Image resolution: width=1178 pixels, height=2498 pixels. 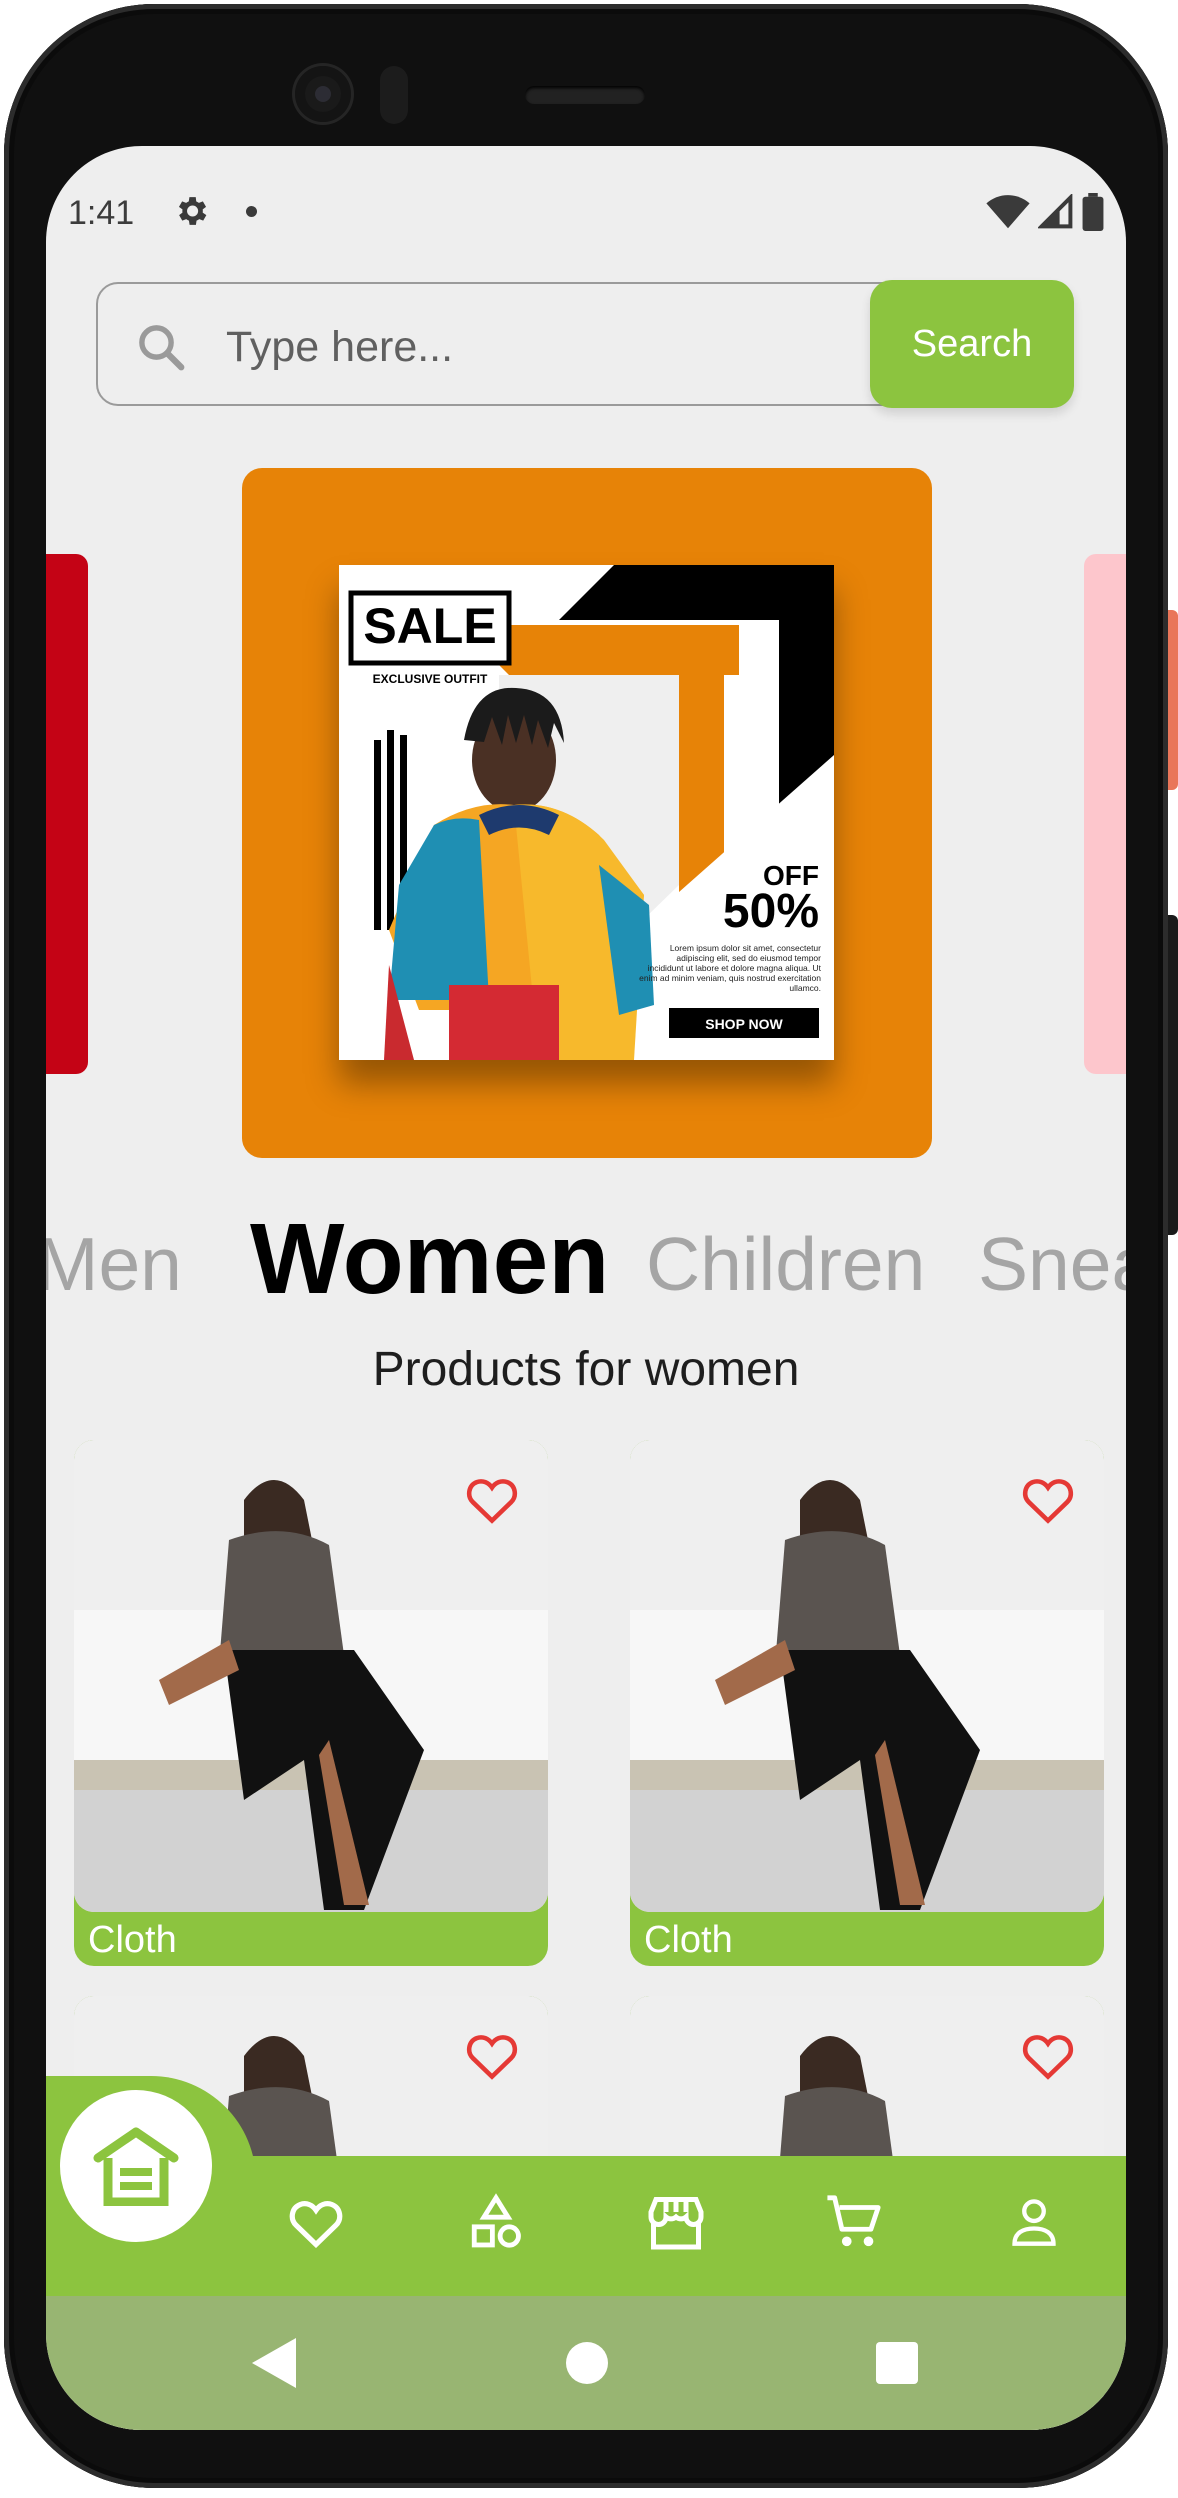 I want to click on system-navigation-bar, so click(x=586, y=2363).